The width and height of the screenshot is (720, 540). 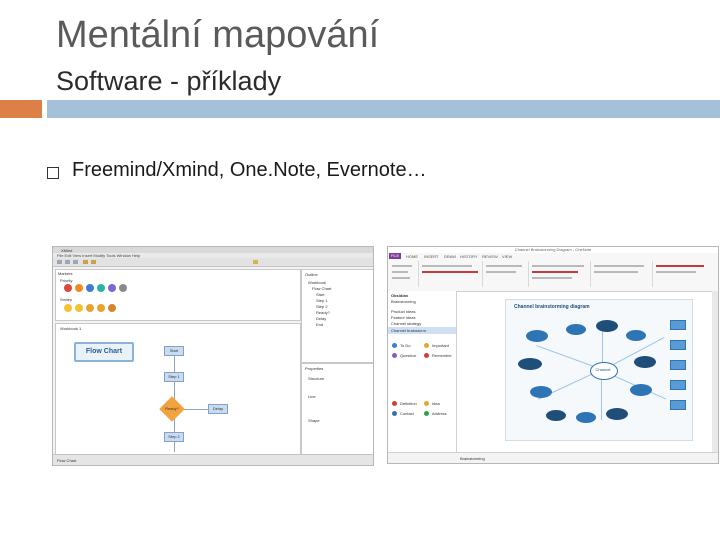 What do you see at coordinates (436, 403) in the screenshot?
I see `tag-item: Idea` at bounding box center [436, 403].